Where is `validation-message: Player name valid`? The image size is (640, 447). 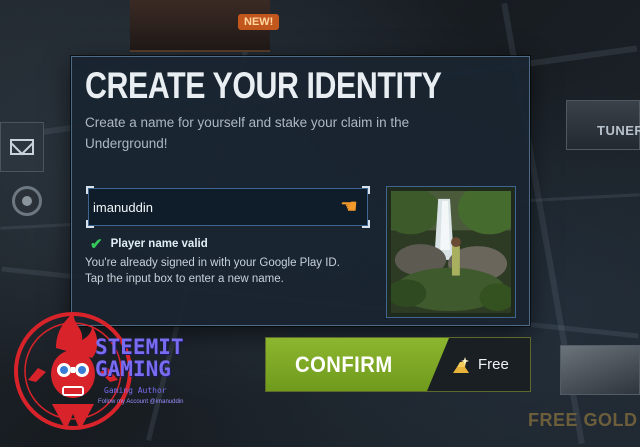 validation-message: Player name valid is located at coordinates (159, 244).